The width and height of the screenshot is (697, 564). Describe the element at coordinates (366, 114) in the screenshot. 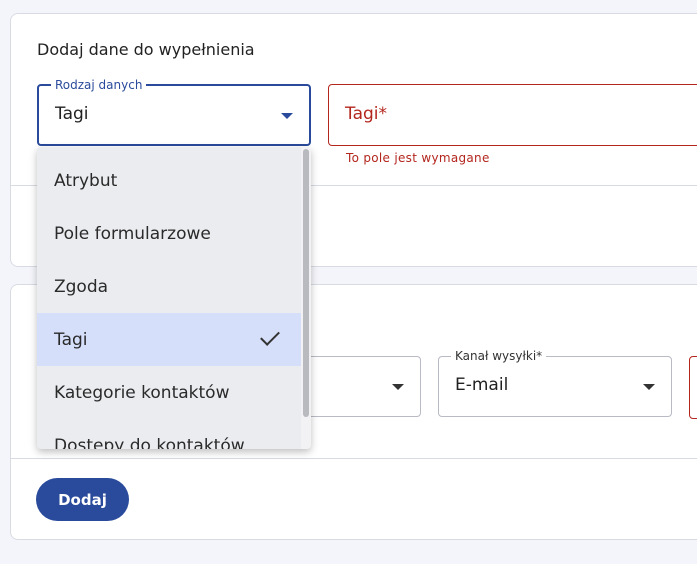

I see `tags-placeholder: Tagi*` at that location.